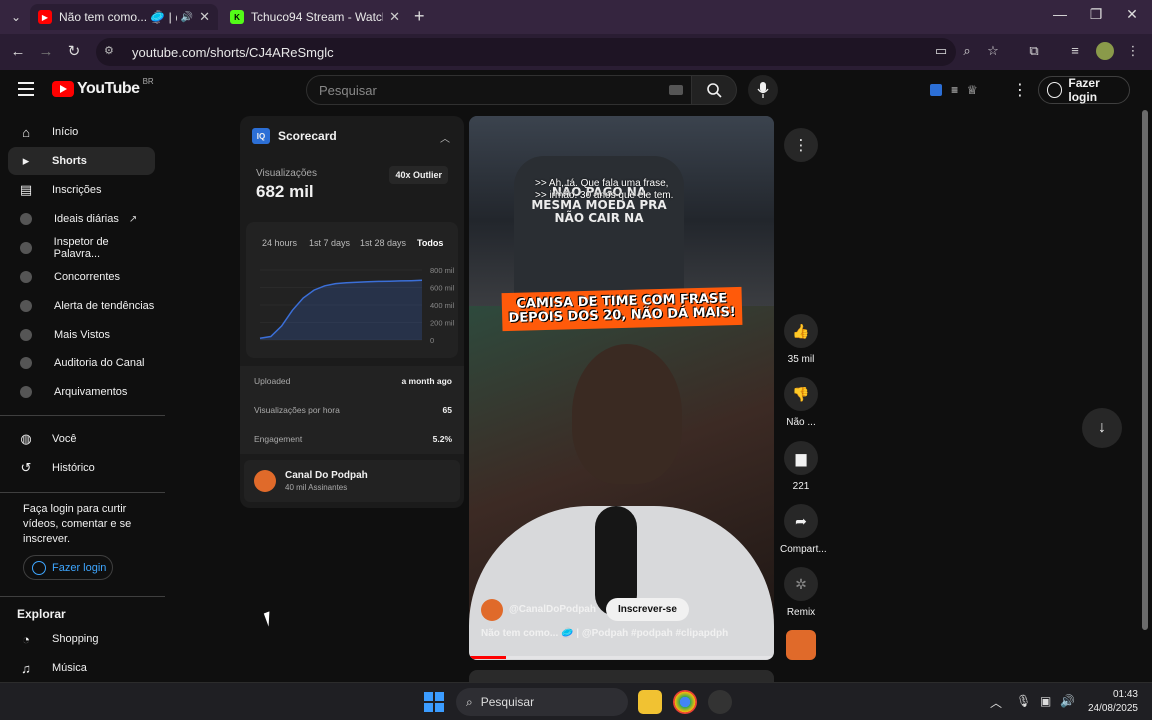 The height and width of the screenshot is (720, 1152). I want to click on thumbs-down-icon: 👎, so click(801, 394).